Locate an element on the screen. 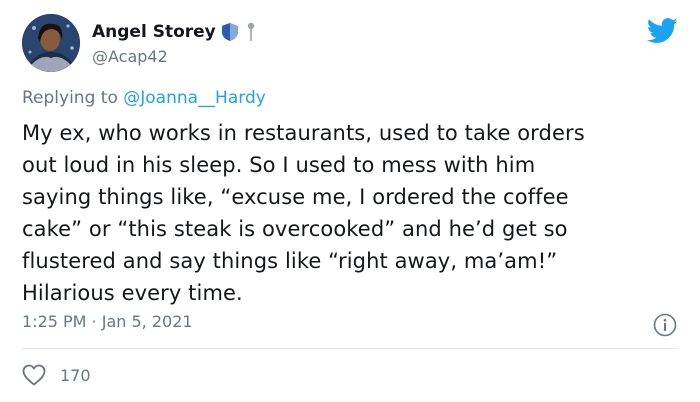 The image size is (700, 402). tweet-timestamp: 1:25 PM · Jan 5, 2021 is located at coordinates (107, 321).